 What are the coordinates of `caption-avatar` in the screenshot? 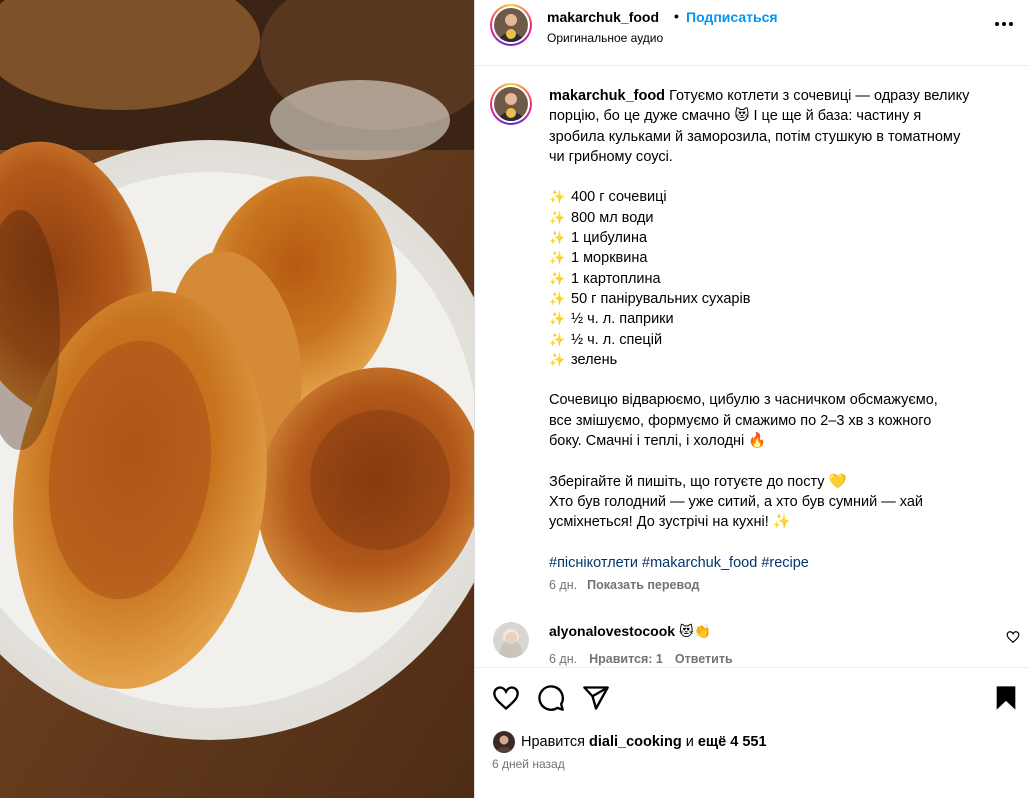 It's located at (511, 104).